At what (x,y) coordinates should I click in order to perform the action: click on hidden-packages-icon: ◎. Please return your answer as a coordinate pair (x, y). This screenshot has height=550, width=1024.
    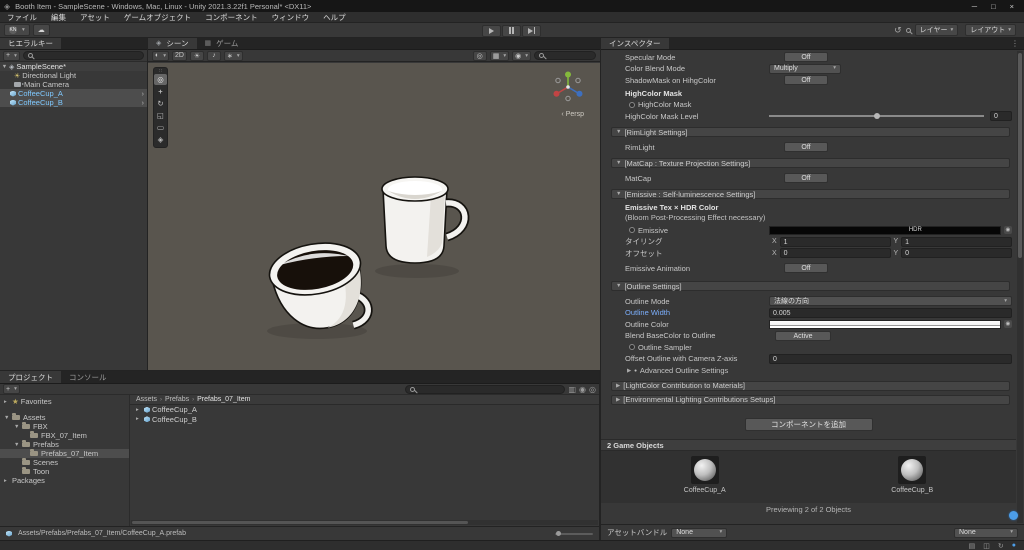
    Looking at the image, I should click on (592, 389).